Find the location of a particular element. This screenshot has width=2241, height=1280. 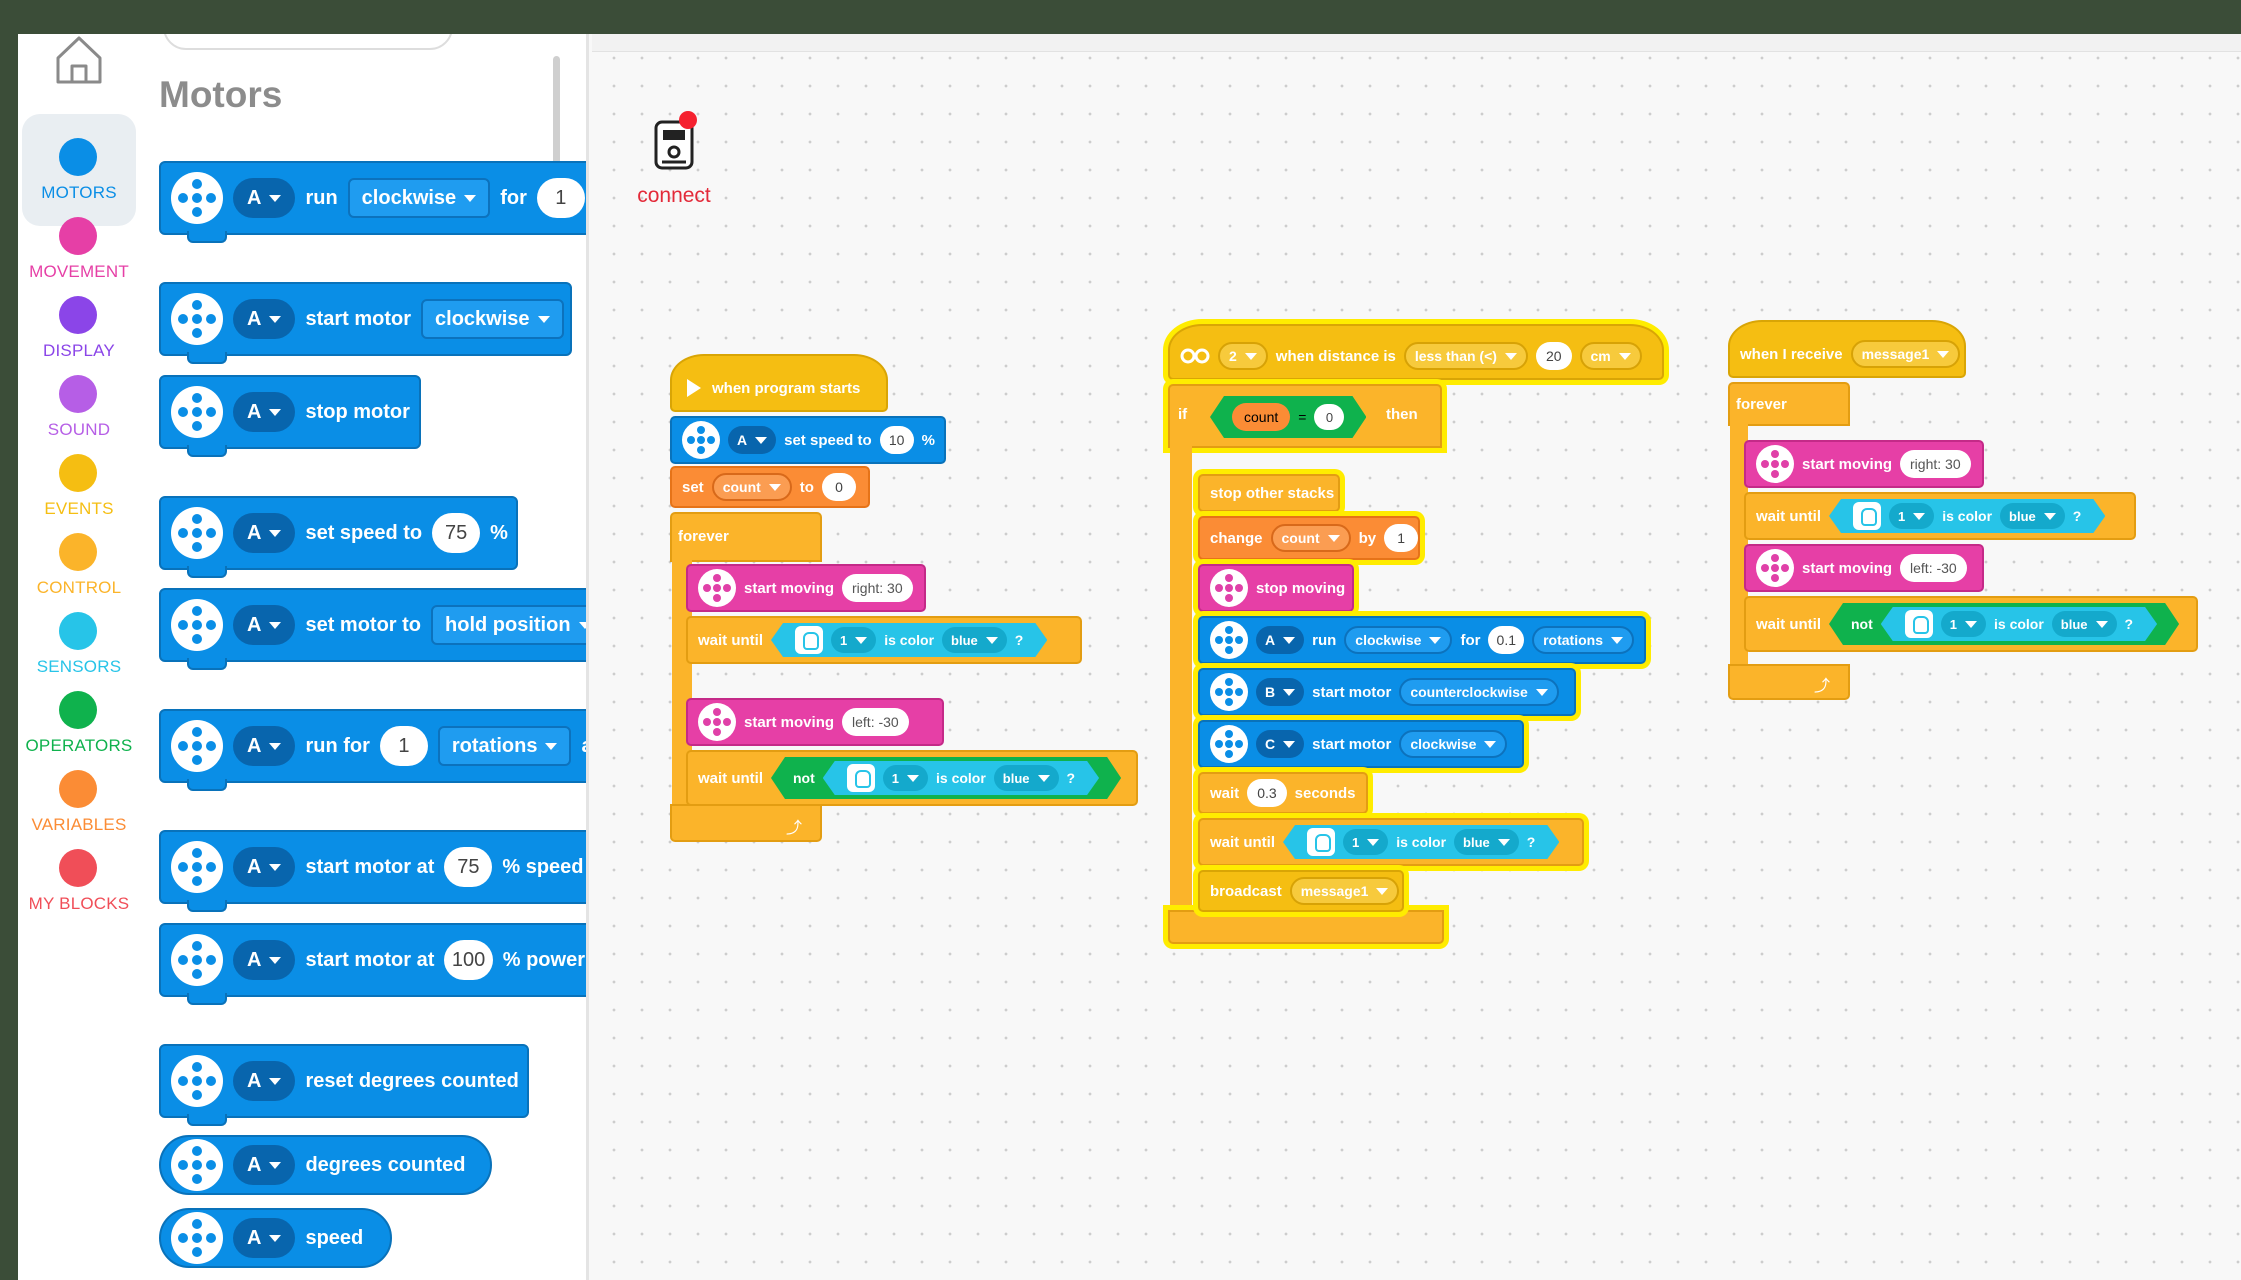

unit-dropdown: cm is located at coordinates (1610, 356).